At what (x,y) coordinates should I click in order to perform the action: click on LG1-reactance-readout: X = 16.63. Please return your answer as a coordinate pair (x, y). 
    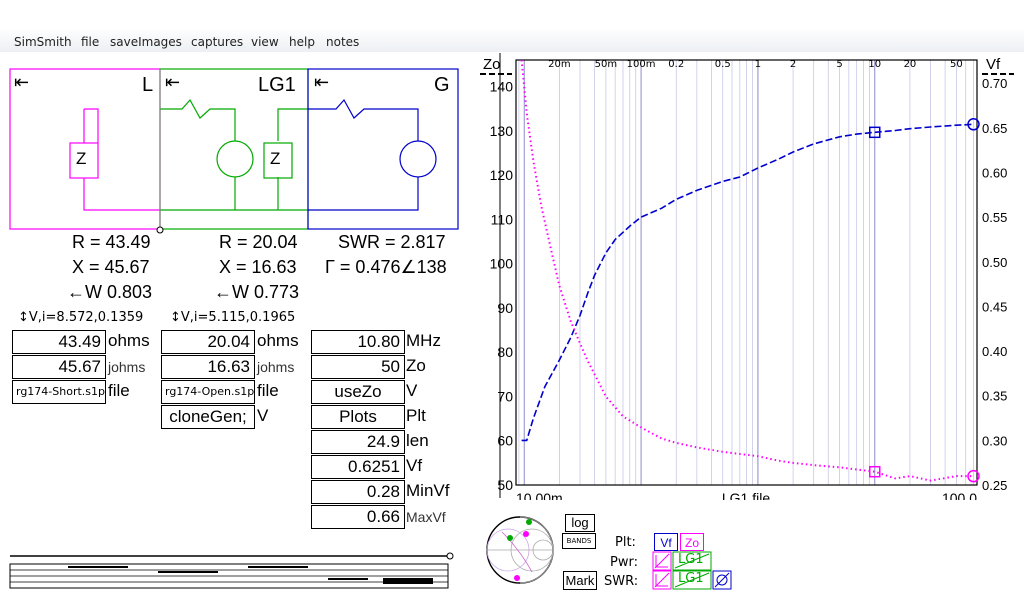
    Looking at the image, I should click on (258, 267).